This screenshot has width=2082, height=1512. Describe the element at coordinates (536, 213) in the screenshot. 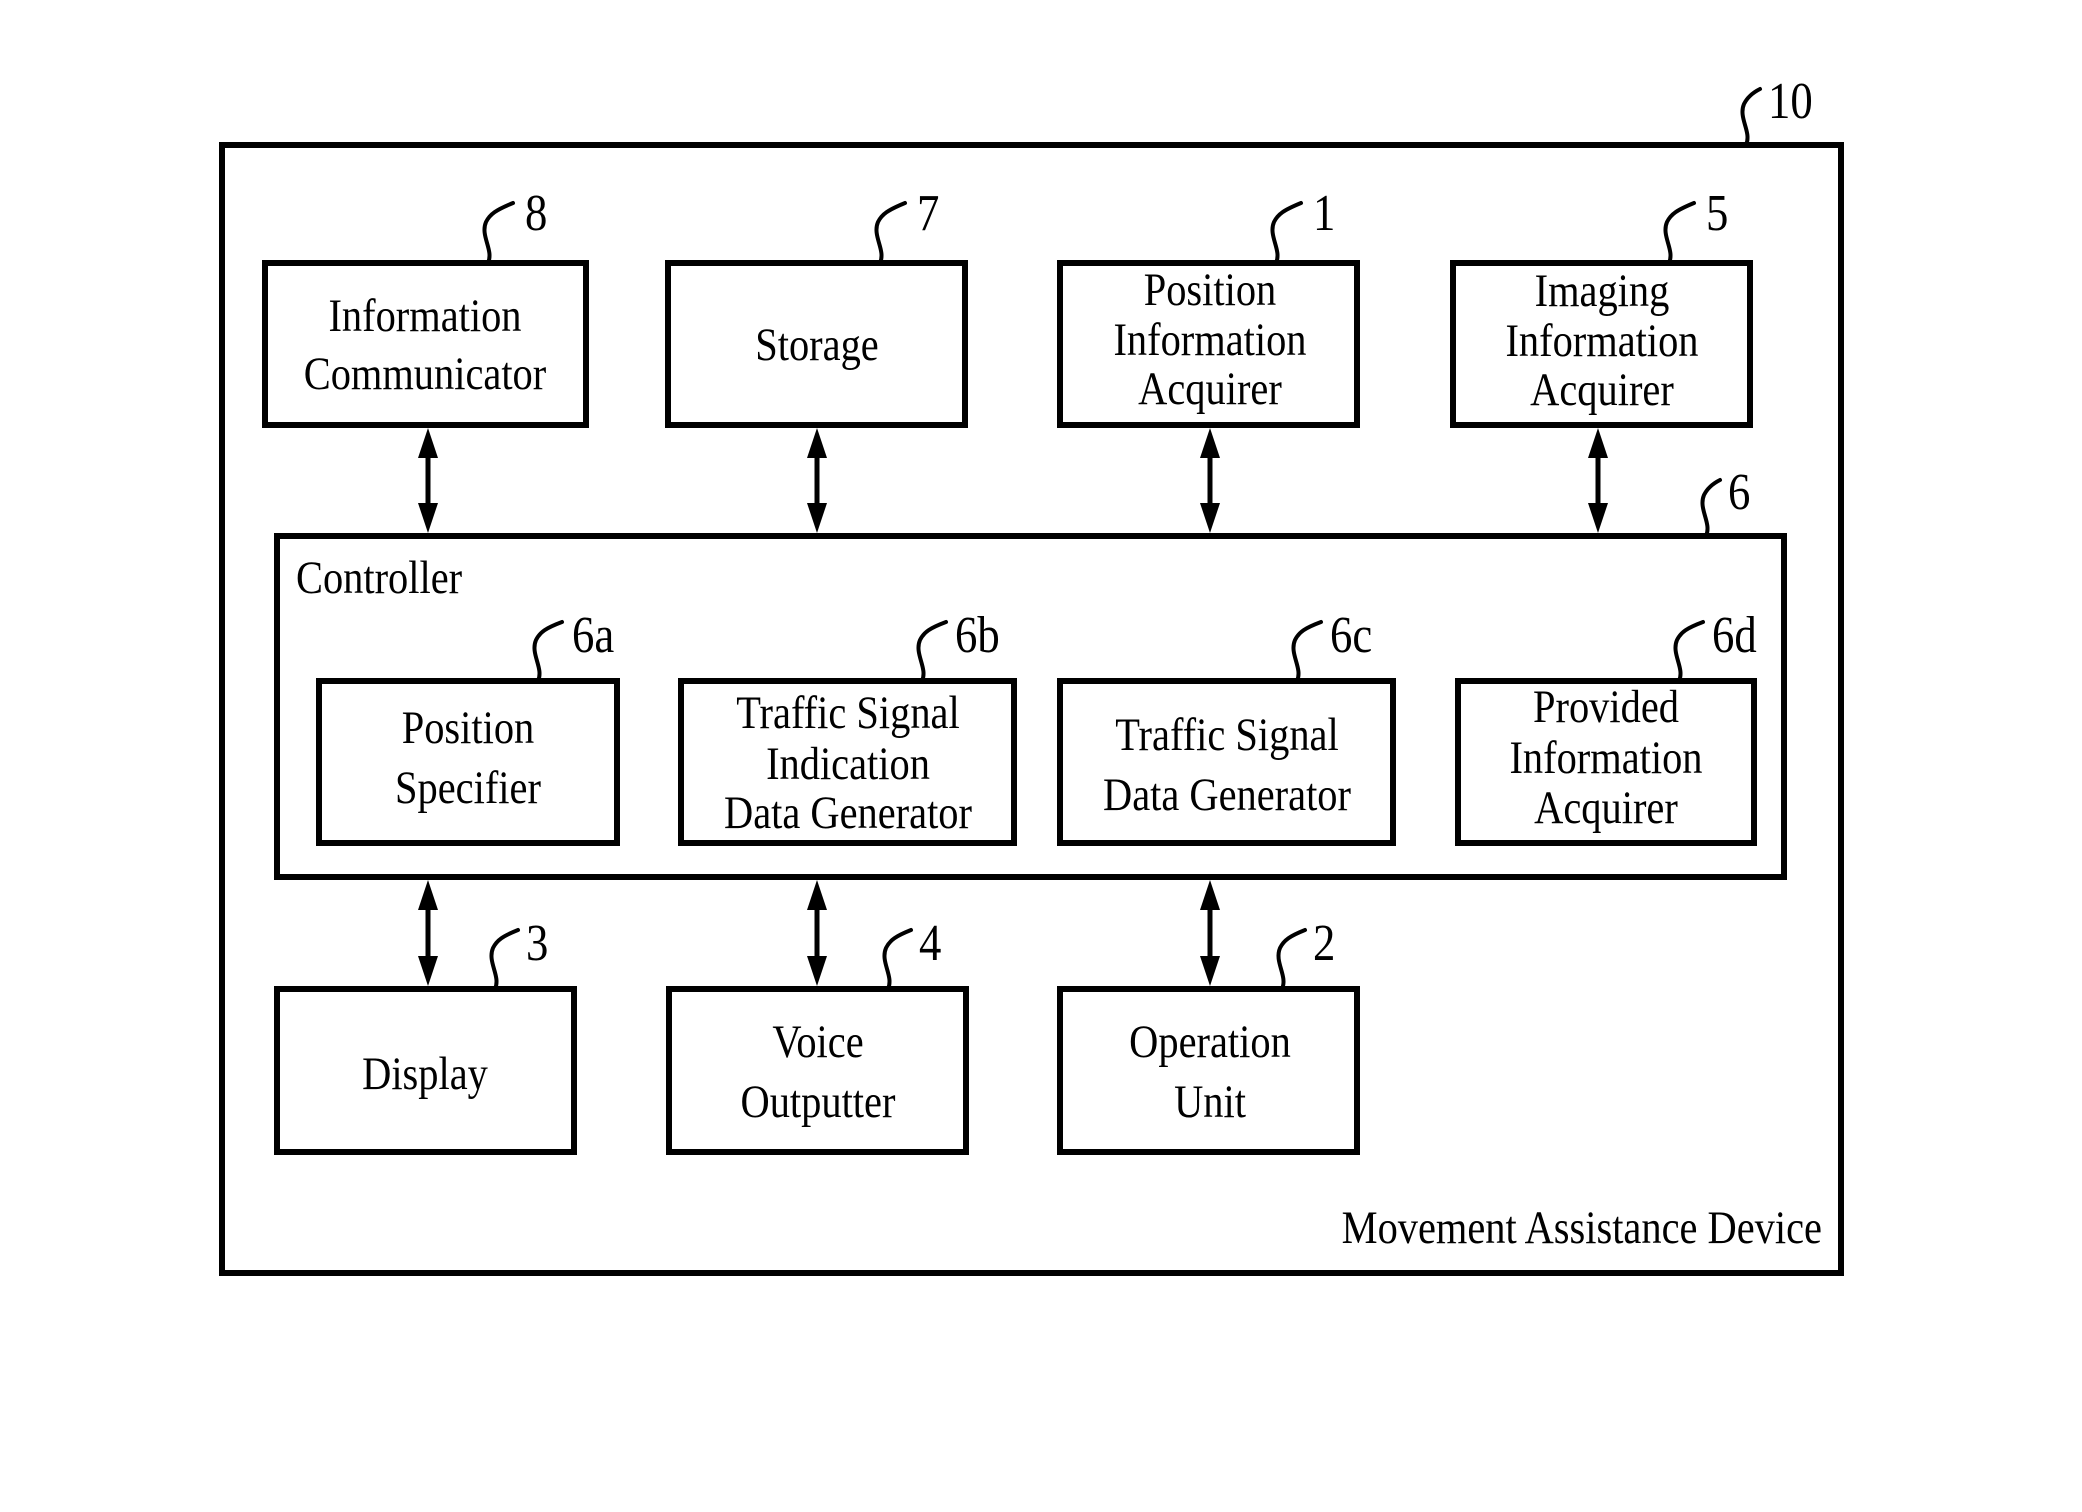

I see `block-ref: 8` at that location.